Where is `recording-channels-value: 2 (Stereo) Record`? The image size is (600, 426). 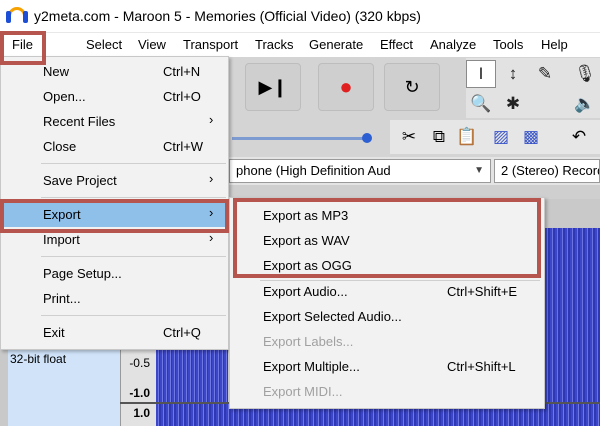
recording-channels-value: 2 (Stereo) Record is located at coordinates (550, 170).